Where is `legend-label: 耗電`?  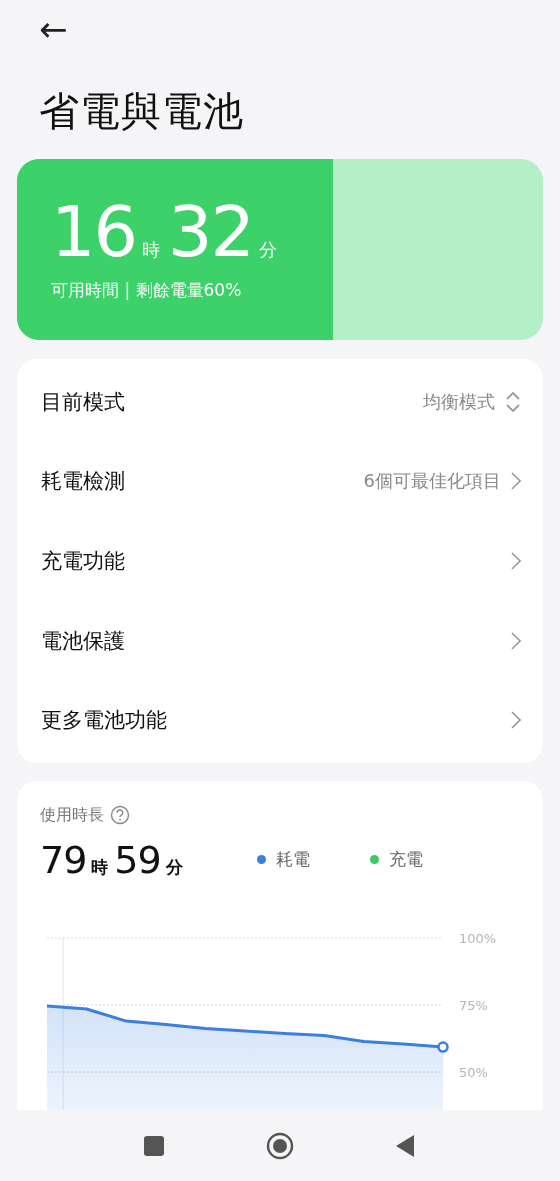 legend-label: 耗電 is located at coordinates (292, 860).